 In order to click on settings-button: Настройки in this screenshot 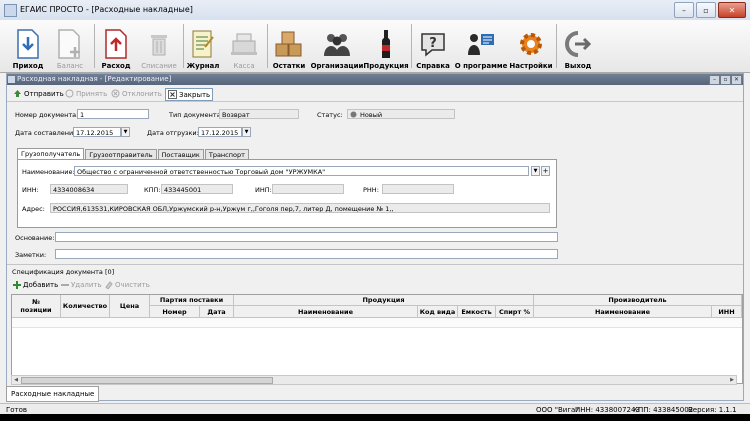, I will do `click(531, 46)`.